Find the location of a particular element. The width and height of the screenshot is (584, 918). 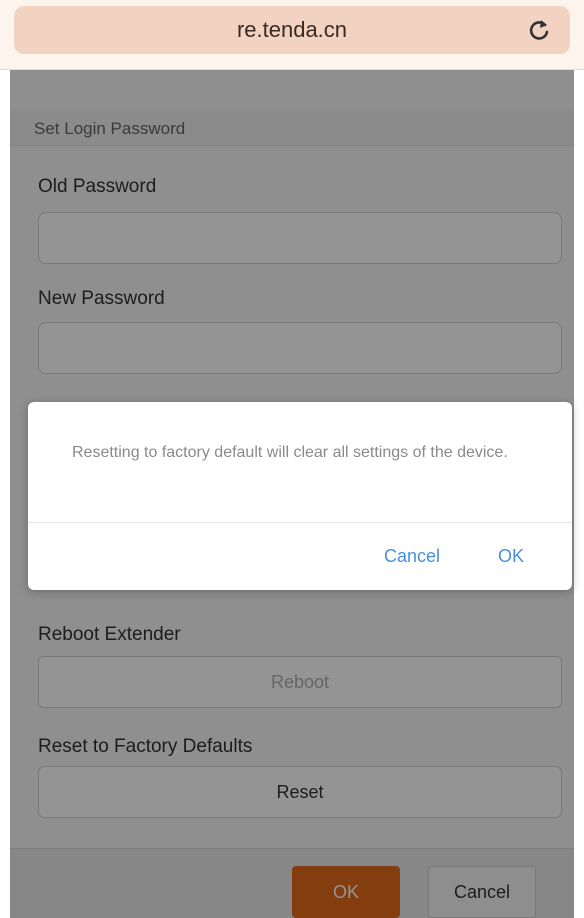

browser-toolbar: re.tenda.cn is located at coordinates (292, 35).